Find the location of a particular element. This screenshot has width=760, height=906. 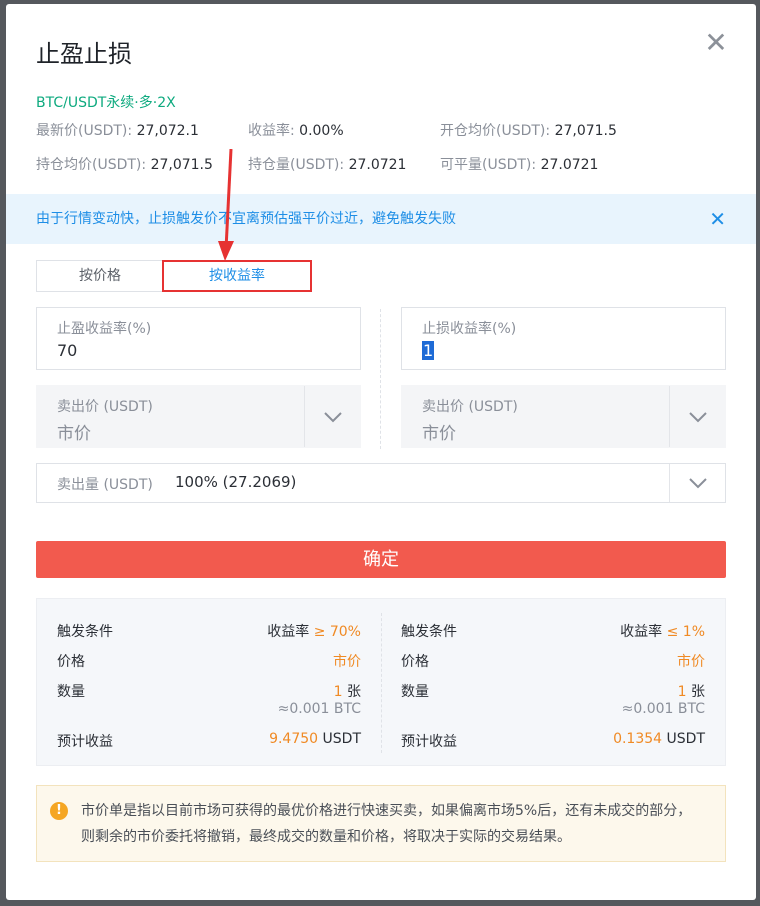

sl-sell-value: 市价 is located at coordinates (439, 434).